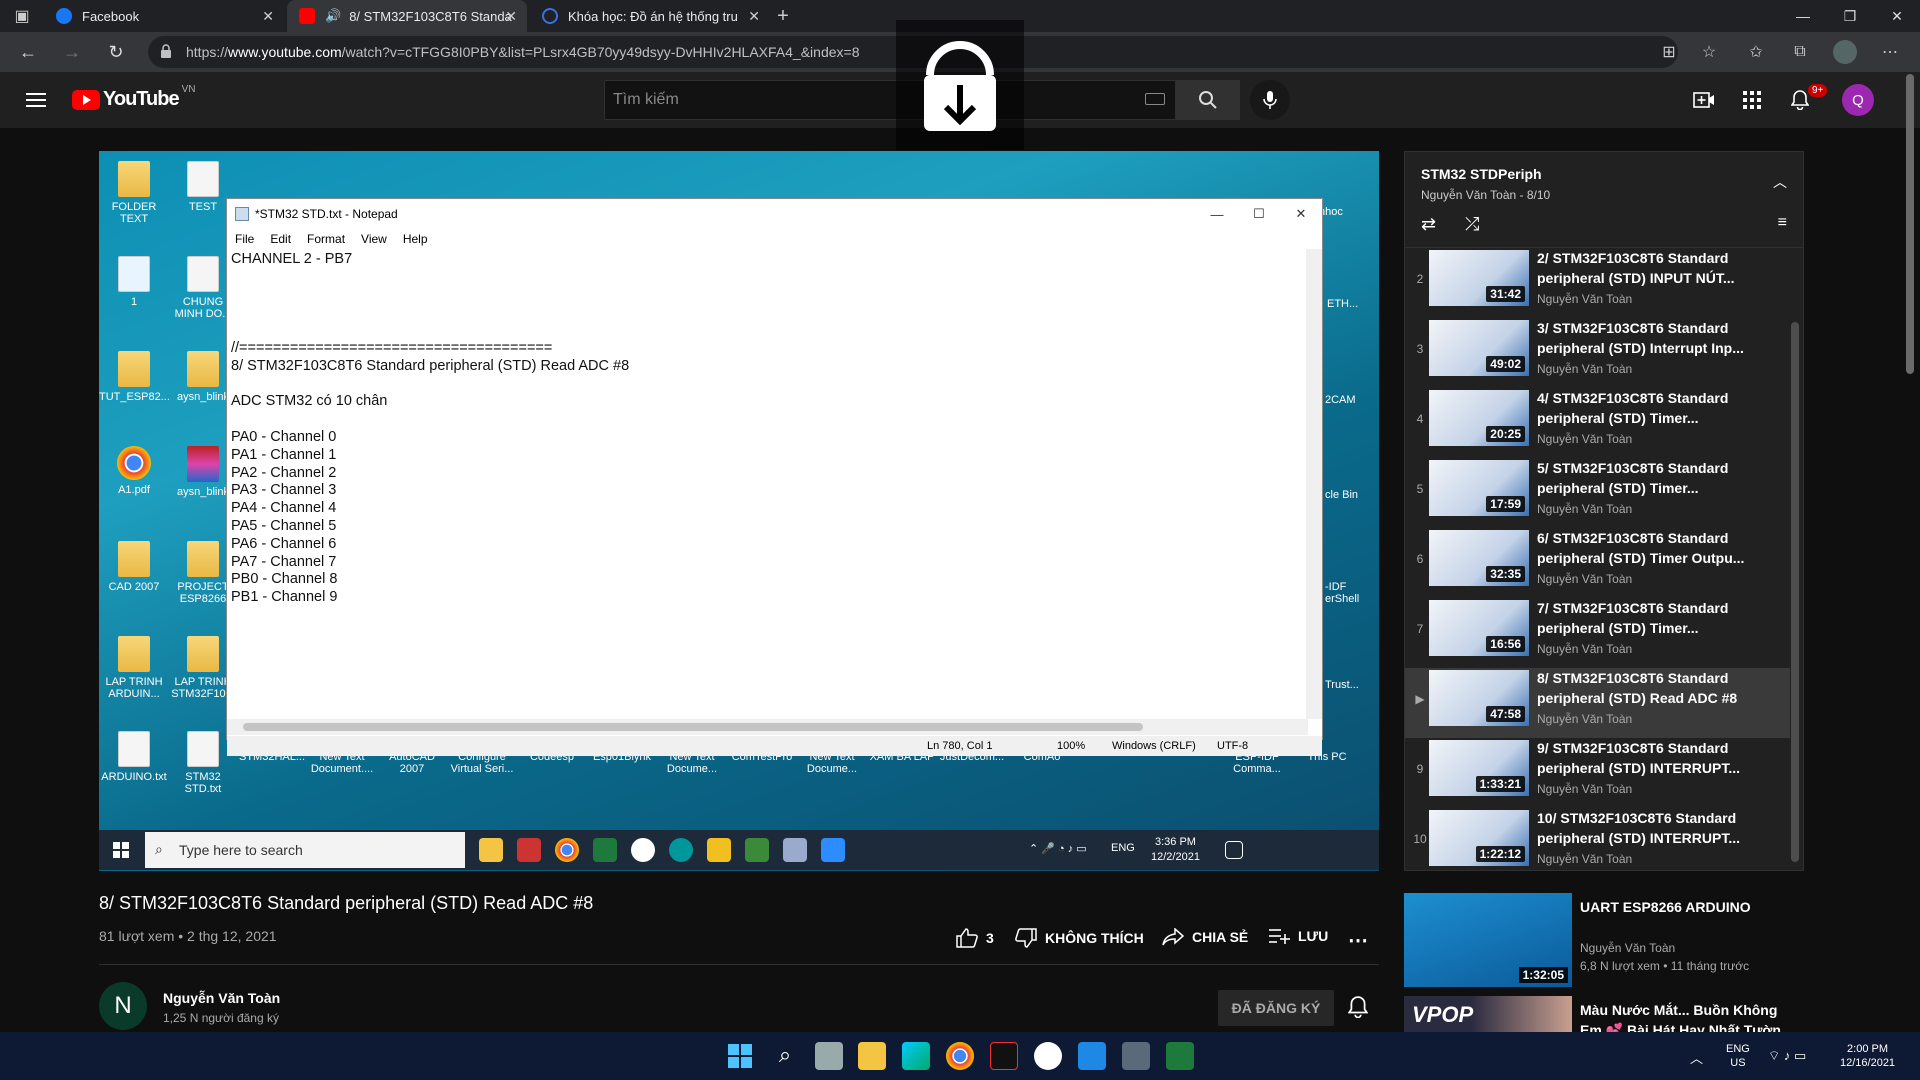  I want to click on task-view-icon, so click(829, 1056).